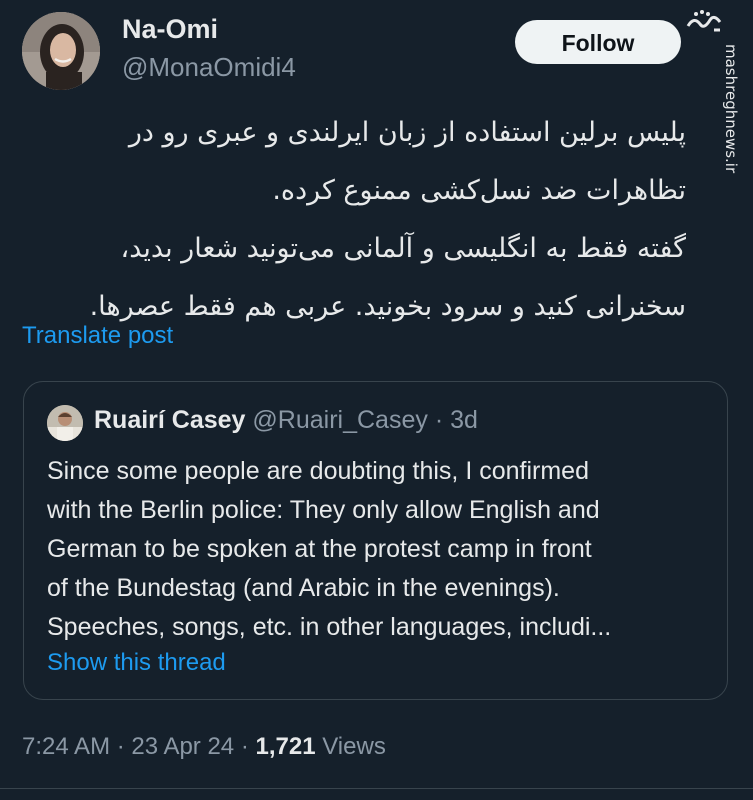 This screenshot has width=753, height=800. I want to click on watermark-logo-icon, so click(704, 21).